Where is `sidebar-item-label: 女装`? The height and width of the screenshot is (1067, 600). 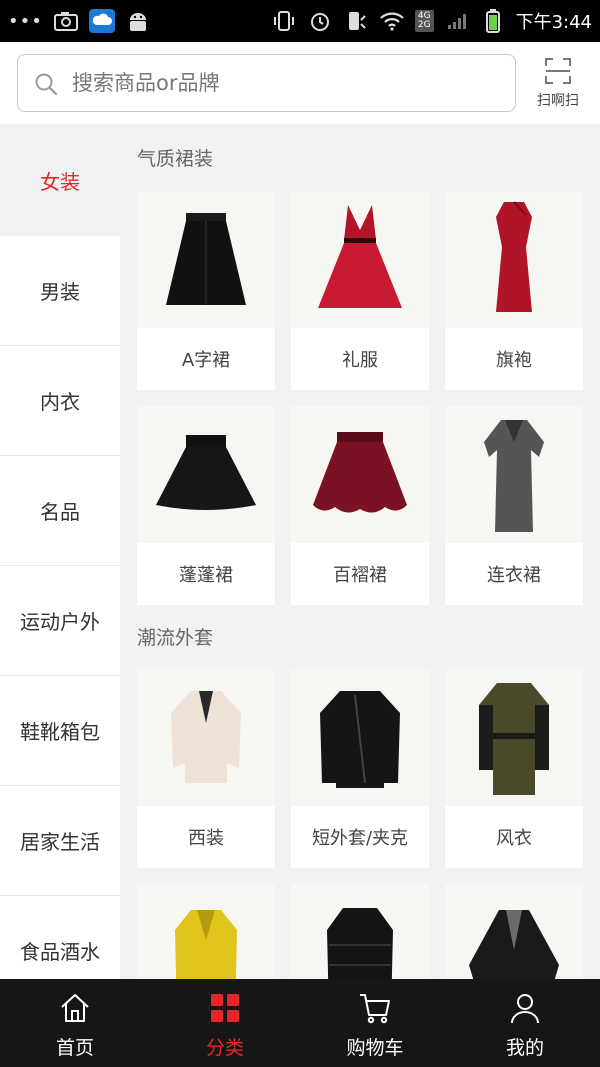 sidebar-item-label: 女装 is located at coordinates (60, 182).